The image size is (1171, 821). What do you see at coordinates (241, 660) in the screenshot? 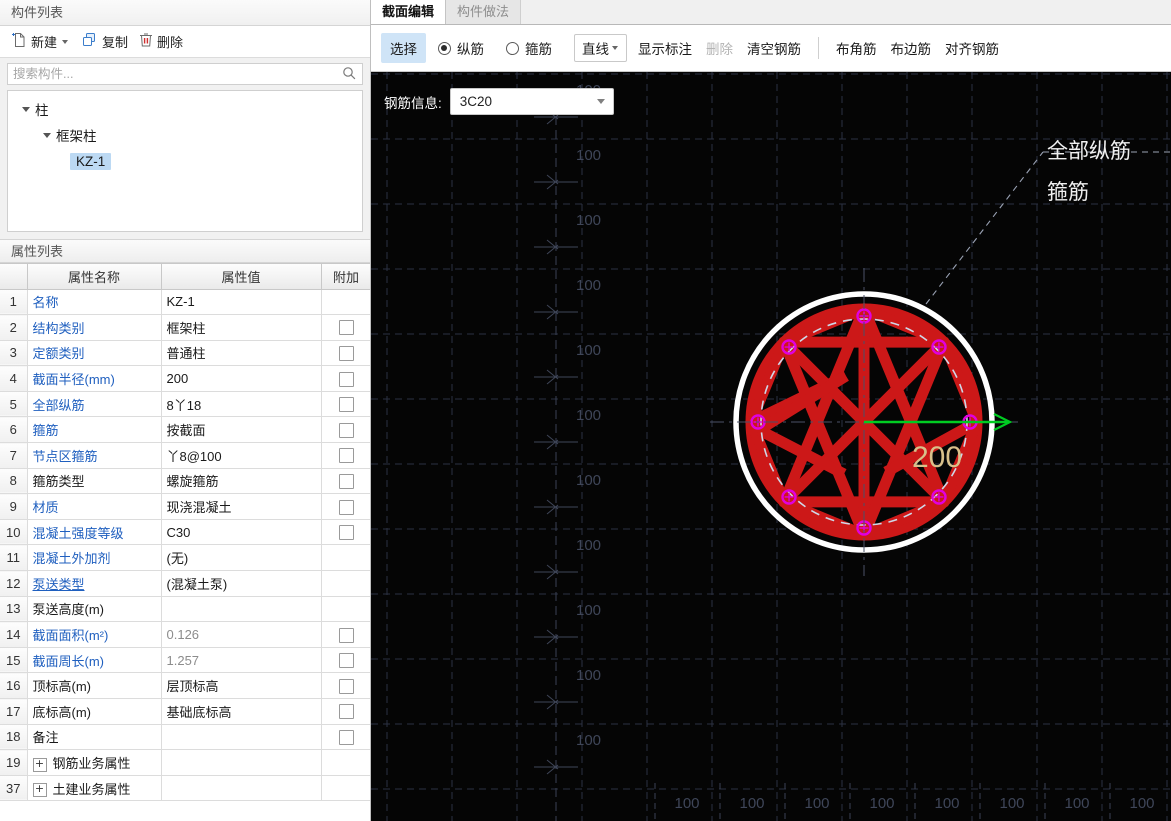
I see `property-value-cell: 1.257` at bounding box center [241, 660].